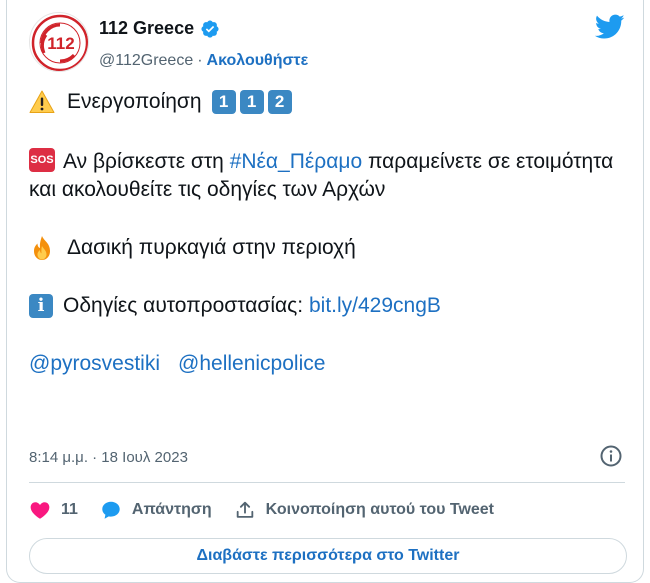 Image resolution: width=650 pixels, height=583 pixels. What do you see at coordinates (146, 61) in the screenshot?
I see `author-handle: @112Greece` at bounding box center [146, 61].